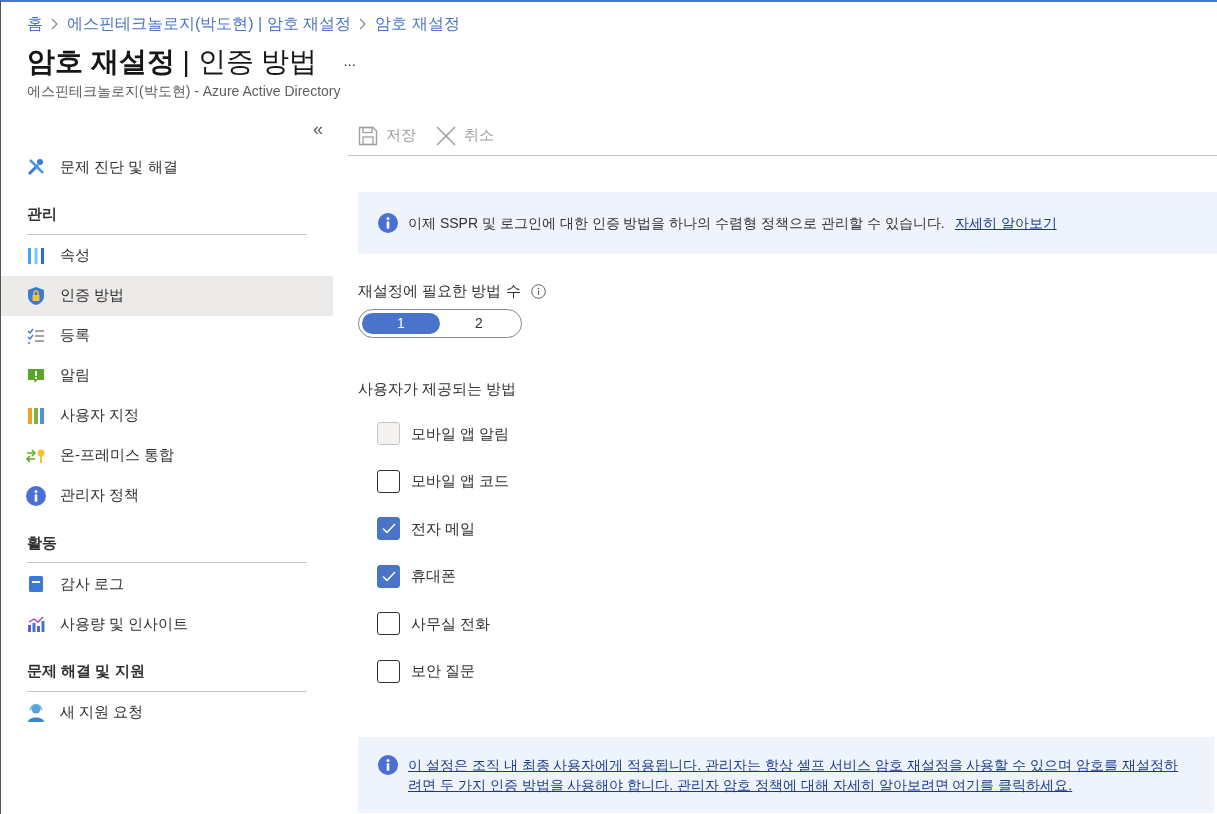  What do you see at coordinates (167, 415) in the screenshot?
I see `nav-item: 사용자 지정` at bounding box center [167, 415].